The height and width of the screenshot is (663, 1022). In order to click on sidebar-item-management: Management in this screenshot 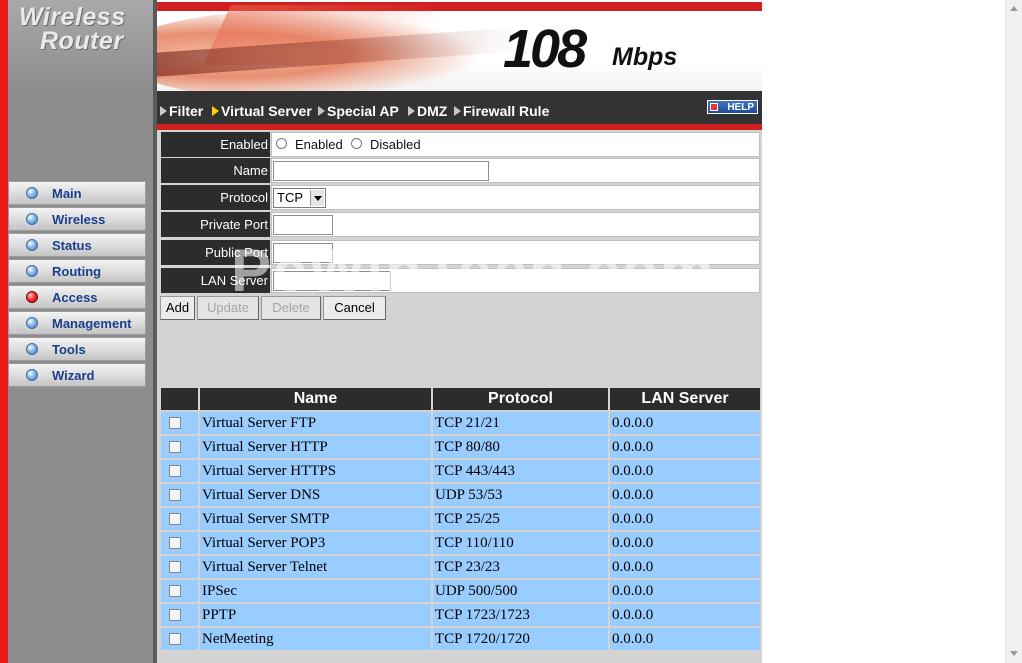, I will do `click(77, 323)`.